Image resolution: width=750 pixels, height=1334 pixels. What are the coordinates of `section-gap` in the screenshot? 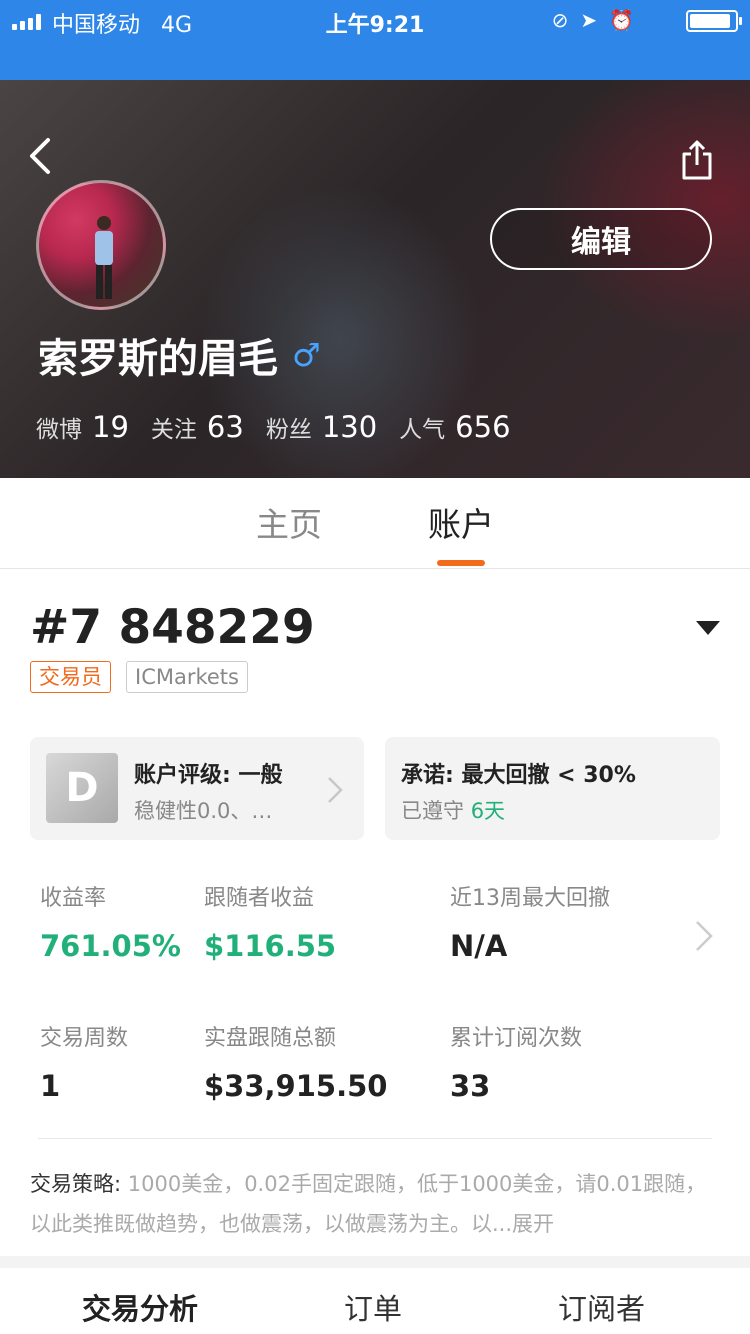 It's located at (375, 1262).